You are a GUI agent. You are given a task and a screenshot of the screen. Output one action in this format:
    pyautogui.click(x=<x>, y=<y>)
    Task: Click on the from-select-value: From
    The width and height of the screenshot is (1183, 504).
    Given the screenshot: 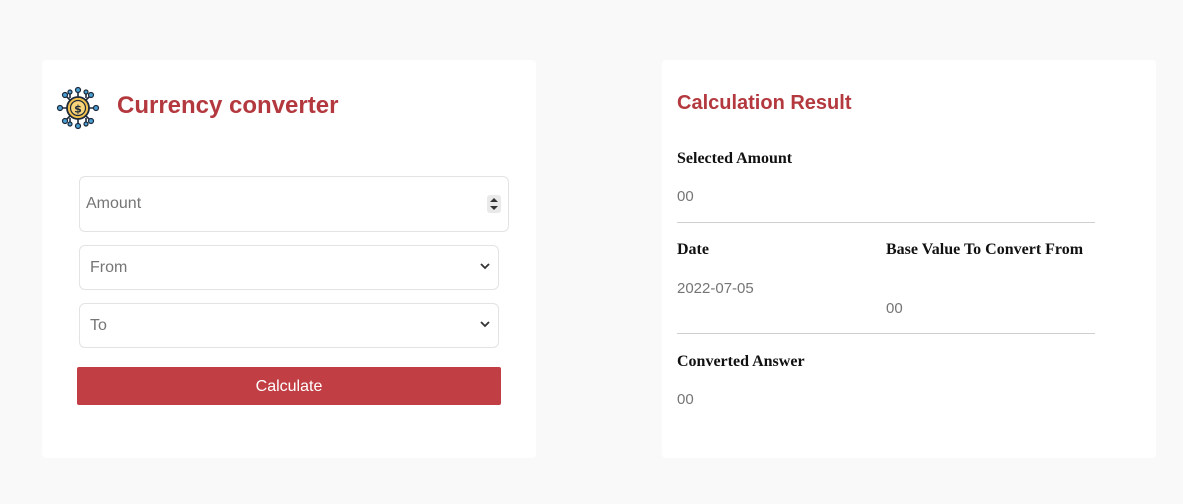 What is the action you would take?
    pyautogui.click(x=109, y=267)
    